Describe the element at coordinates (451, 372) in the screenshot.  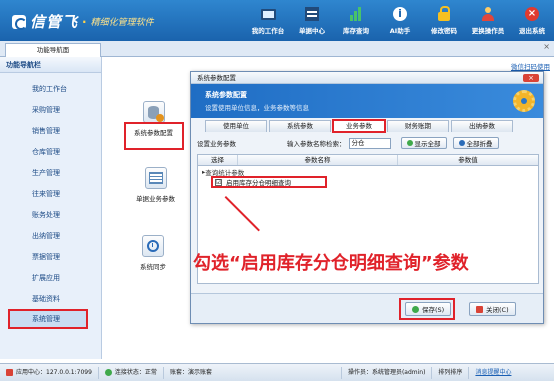
I see `status-rank: 排列排序` at that location.